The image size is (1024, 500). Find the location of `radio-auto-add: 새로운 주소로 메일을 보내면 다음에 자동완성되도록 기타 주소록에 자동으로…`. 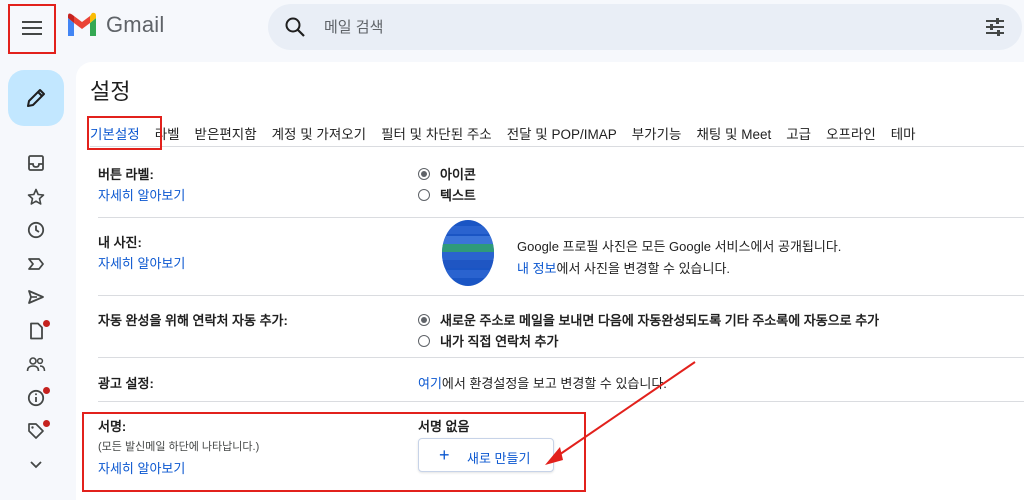

radio-auto-add: 새로운 주소로 메일을 보내면 다음에 자동완성되도록 기타 주소록에 자동으로… is located at coordinates (648, 319).